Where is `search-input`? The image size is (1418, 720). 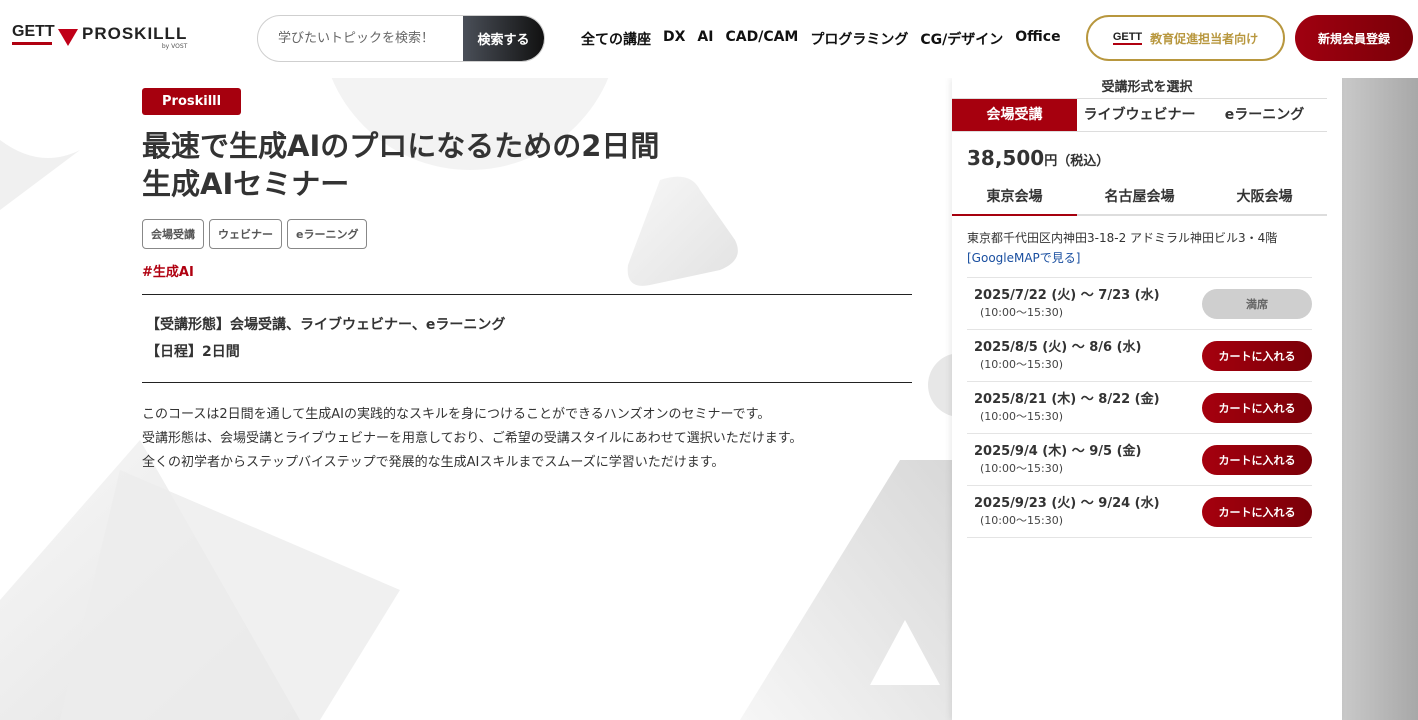 search-input is located at coordinates (360, 38).